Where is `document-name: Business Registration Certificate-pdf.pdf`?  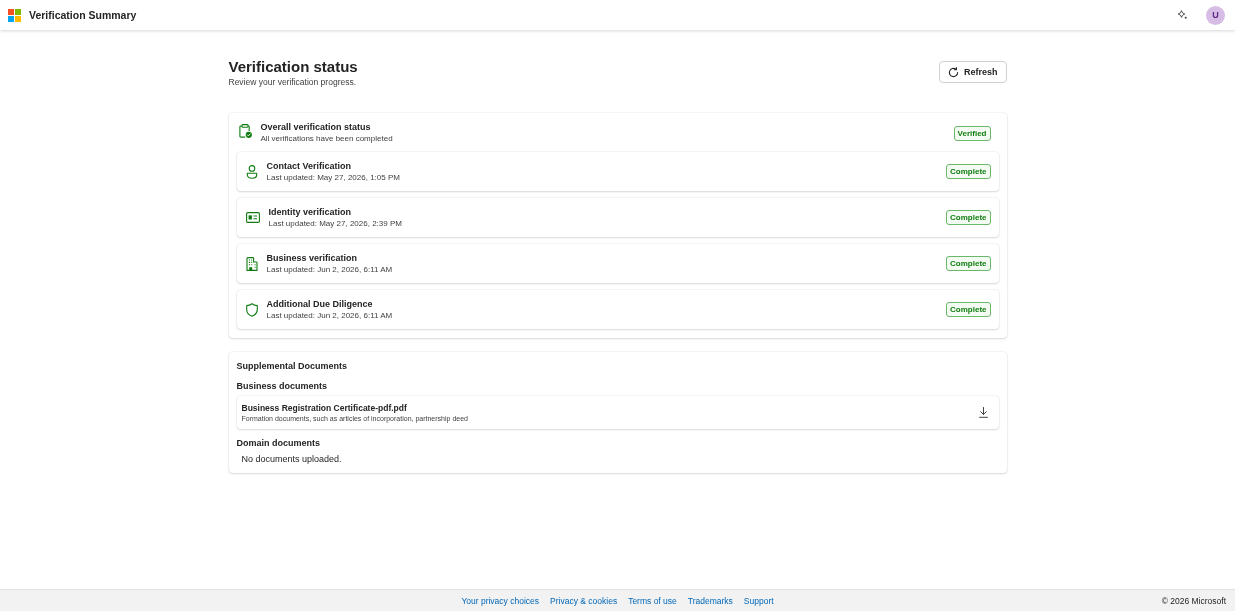 document-name: Business Registration Certificate-pdf.pdf is located at coordinates (324, 407).